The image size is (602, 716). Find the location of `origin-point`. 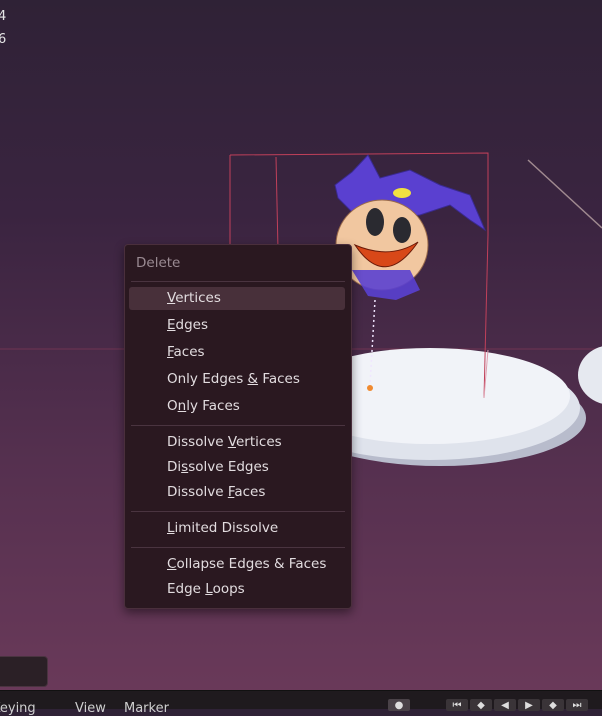

origin-point is located at coordinates (370, 388).